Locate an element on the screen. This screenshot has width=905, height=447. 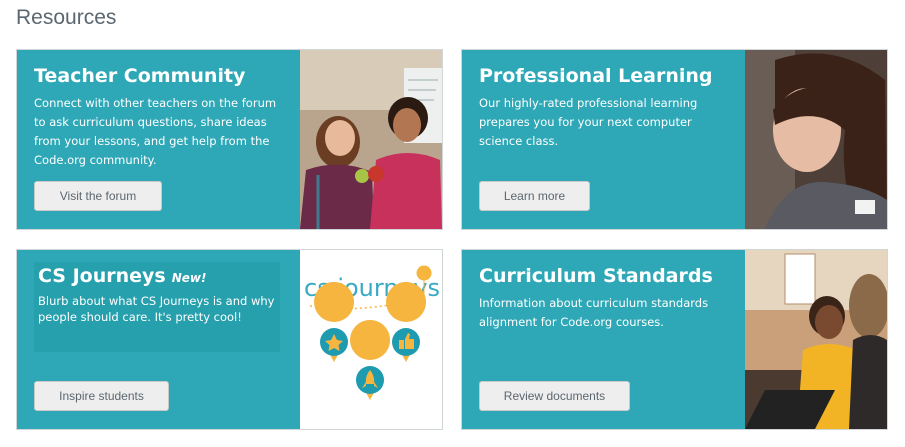
learn-more-button: Learn more is located at coordinates (534, 196).